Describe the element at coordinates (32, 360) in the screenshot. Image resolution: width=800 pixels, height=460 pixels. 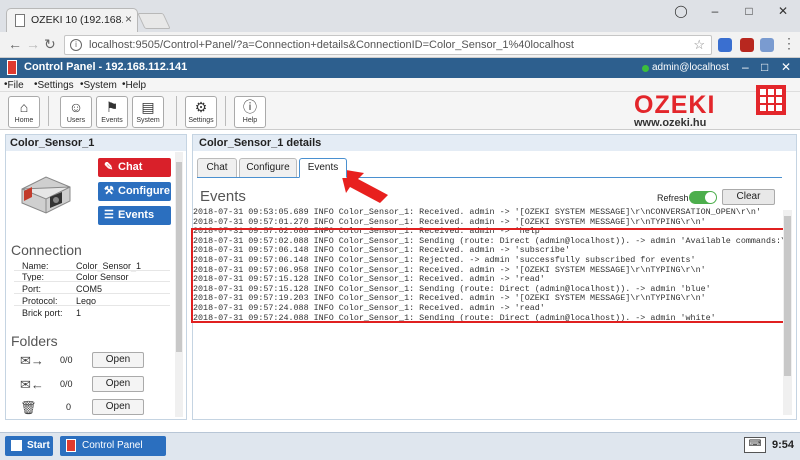
I see `inbox-icon: ✉→` at that location.